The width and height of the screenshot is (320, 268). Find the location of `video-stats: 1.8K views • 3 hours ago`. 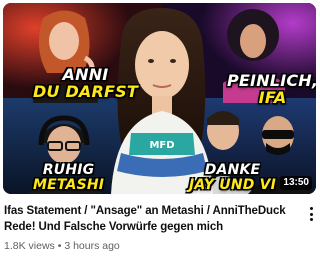

video-stats: 1.8K views • 3 hours ago is located at coordinates (150, 246).